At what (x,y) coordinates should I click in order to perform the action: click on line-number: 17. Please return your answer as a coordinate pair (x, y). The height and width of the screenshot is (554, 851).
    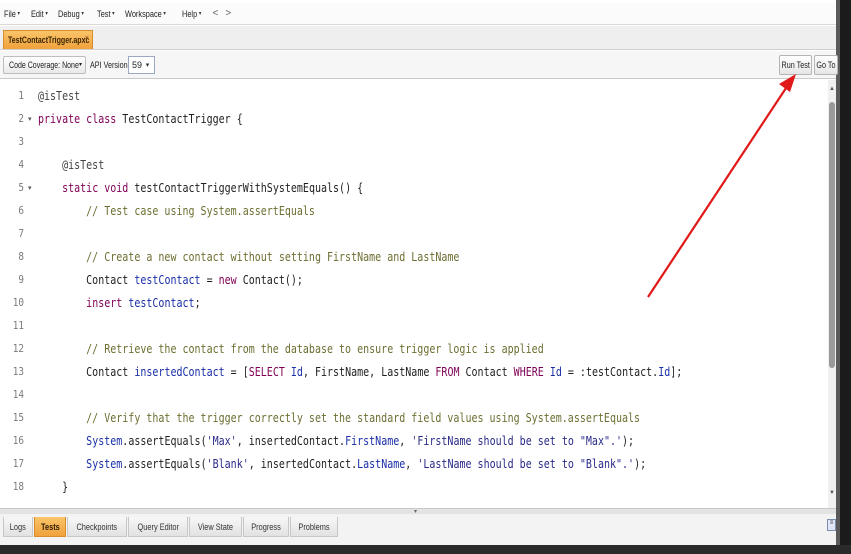
    Looking at the image, I should click on (18, 463).